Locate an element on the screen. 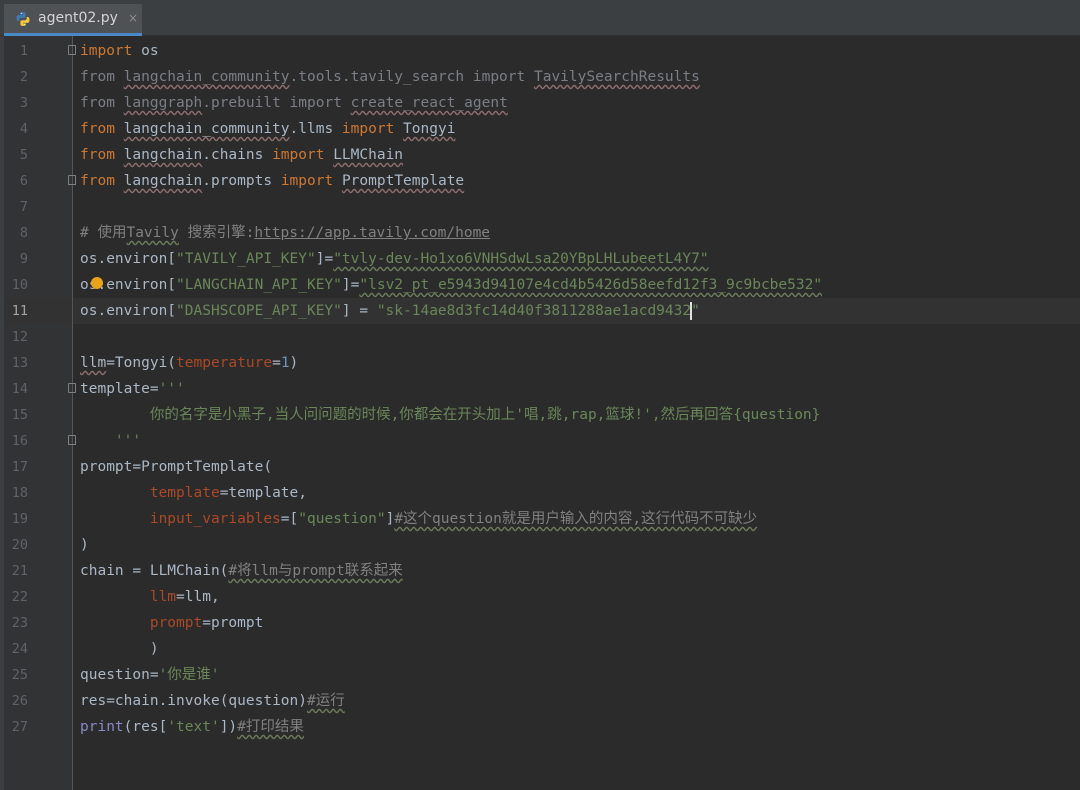 This screenshot has height=790, width=1080. code-line-14: 14 template=''' is located at coordinates (540, 389).